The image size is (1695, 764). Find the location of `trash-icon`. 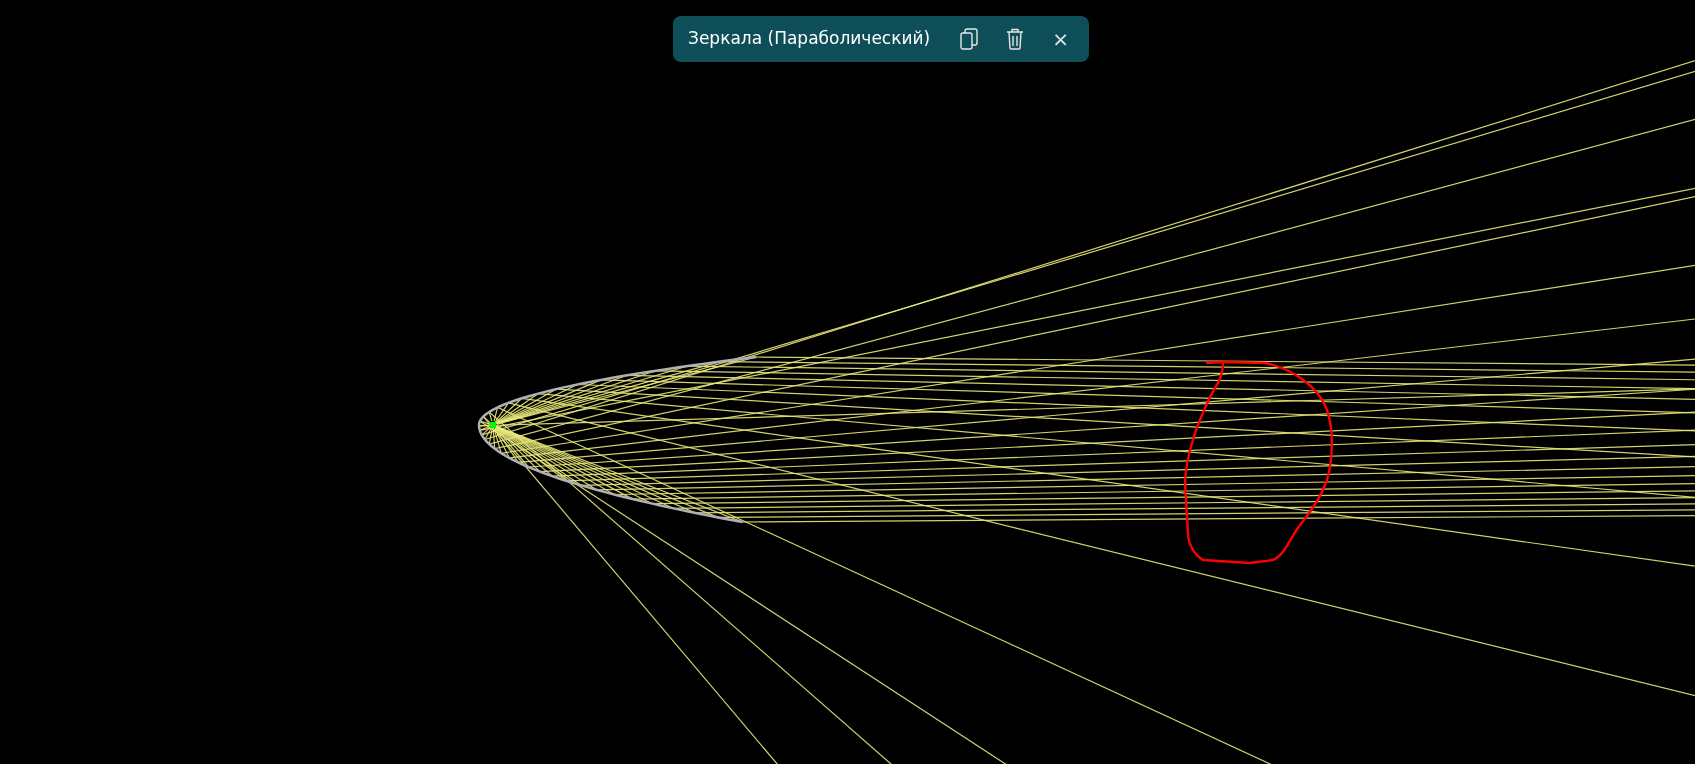

trash-icon is located at coordinates (1015, 39).